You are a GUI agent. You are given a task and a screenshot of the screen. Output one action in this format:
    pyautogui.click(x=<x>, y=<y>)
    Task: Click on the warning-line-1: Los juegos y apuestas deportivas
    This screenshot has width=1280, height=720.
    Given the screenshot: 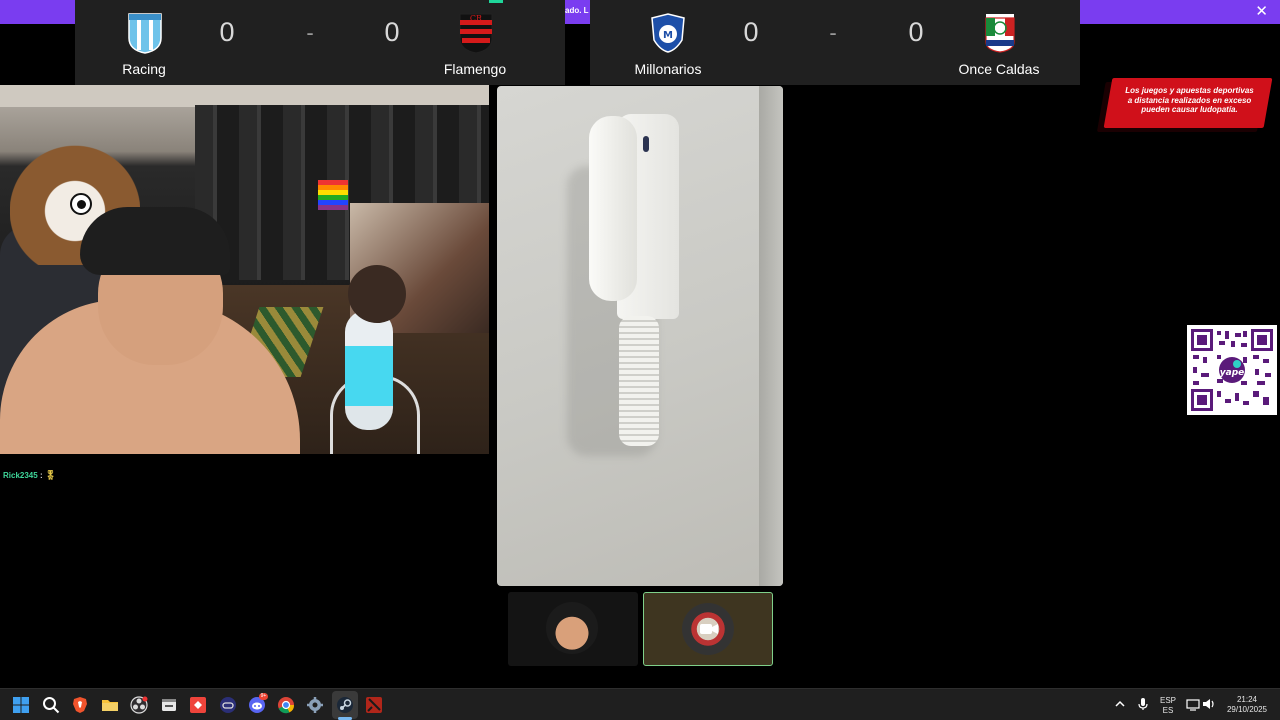 What is the action you would take?
    pyautogui.click(x=1189, y=90)
    